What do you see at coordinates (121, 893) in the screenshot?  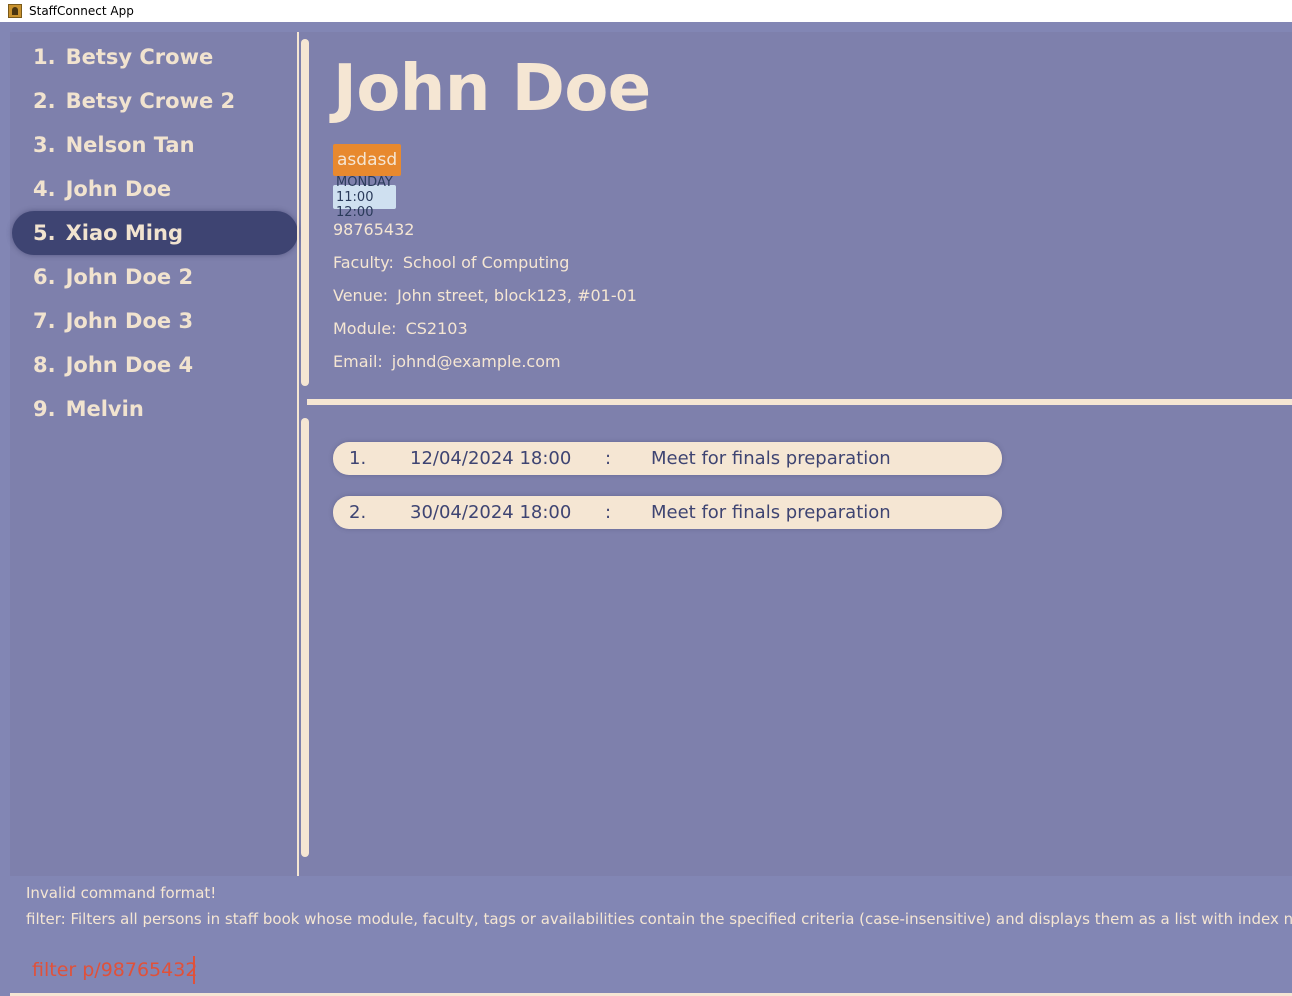 I see `result-message: Invalid command format!` at bounding box center [121, 893].